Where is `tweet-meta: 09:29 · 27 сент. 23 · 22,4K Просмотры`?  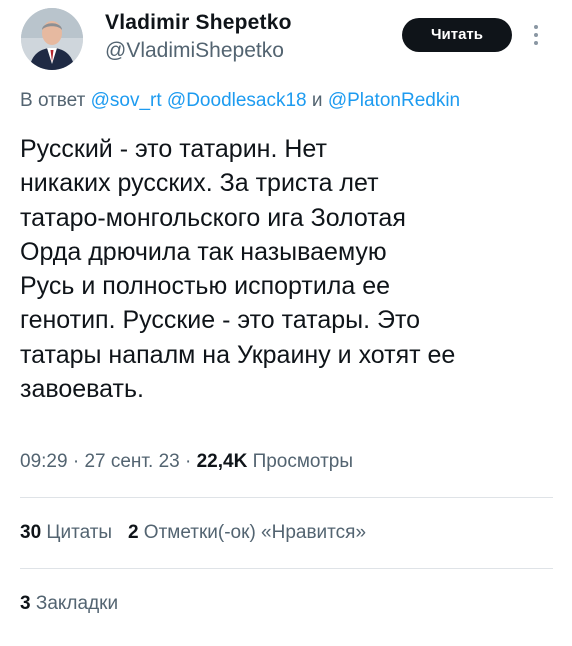 tweet-meta: 09:29 · 27 сент. 23 · 22,4K Просмотры is located at coordinates (290, 462).